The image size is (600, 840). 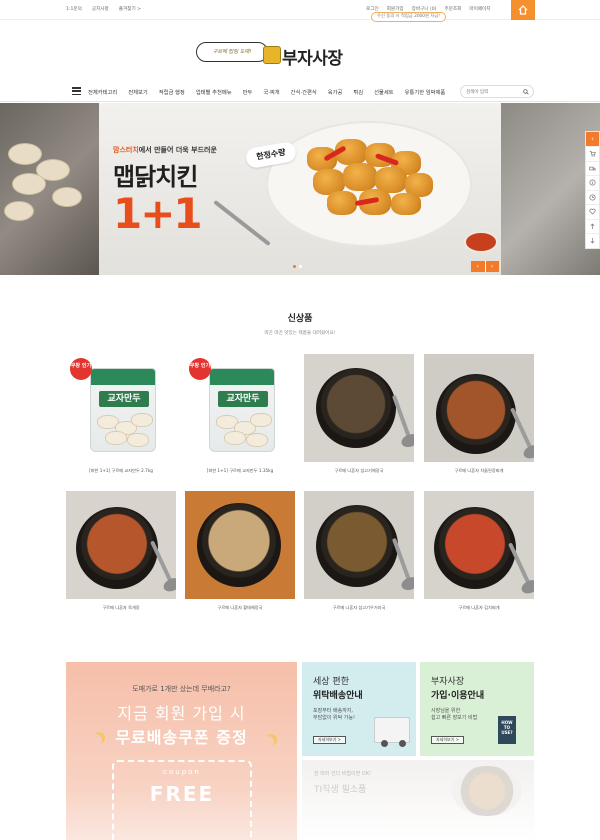 I want to click on fork-image, so click(x=242, y=223).